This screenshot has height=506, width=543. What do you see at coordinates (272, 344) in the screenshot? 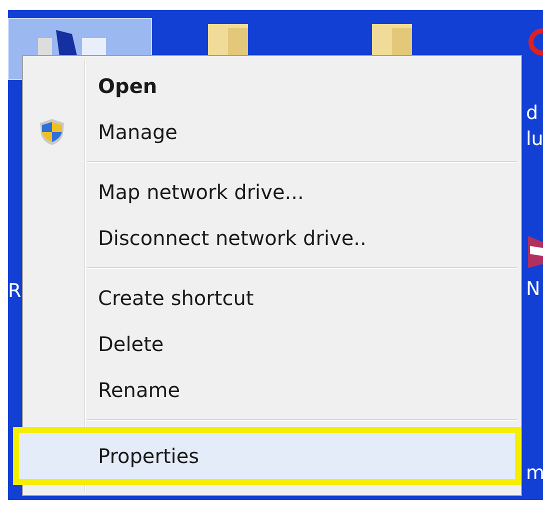
I see `menu-item: Delete` at bounding box center [272, 344].